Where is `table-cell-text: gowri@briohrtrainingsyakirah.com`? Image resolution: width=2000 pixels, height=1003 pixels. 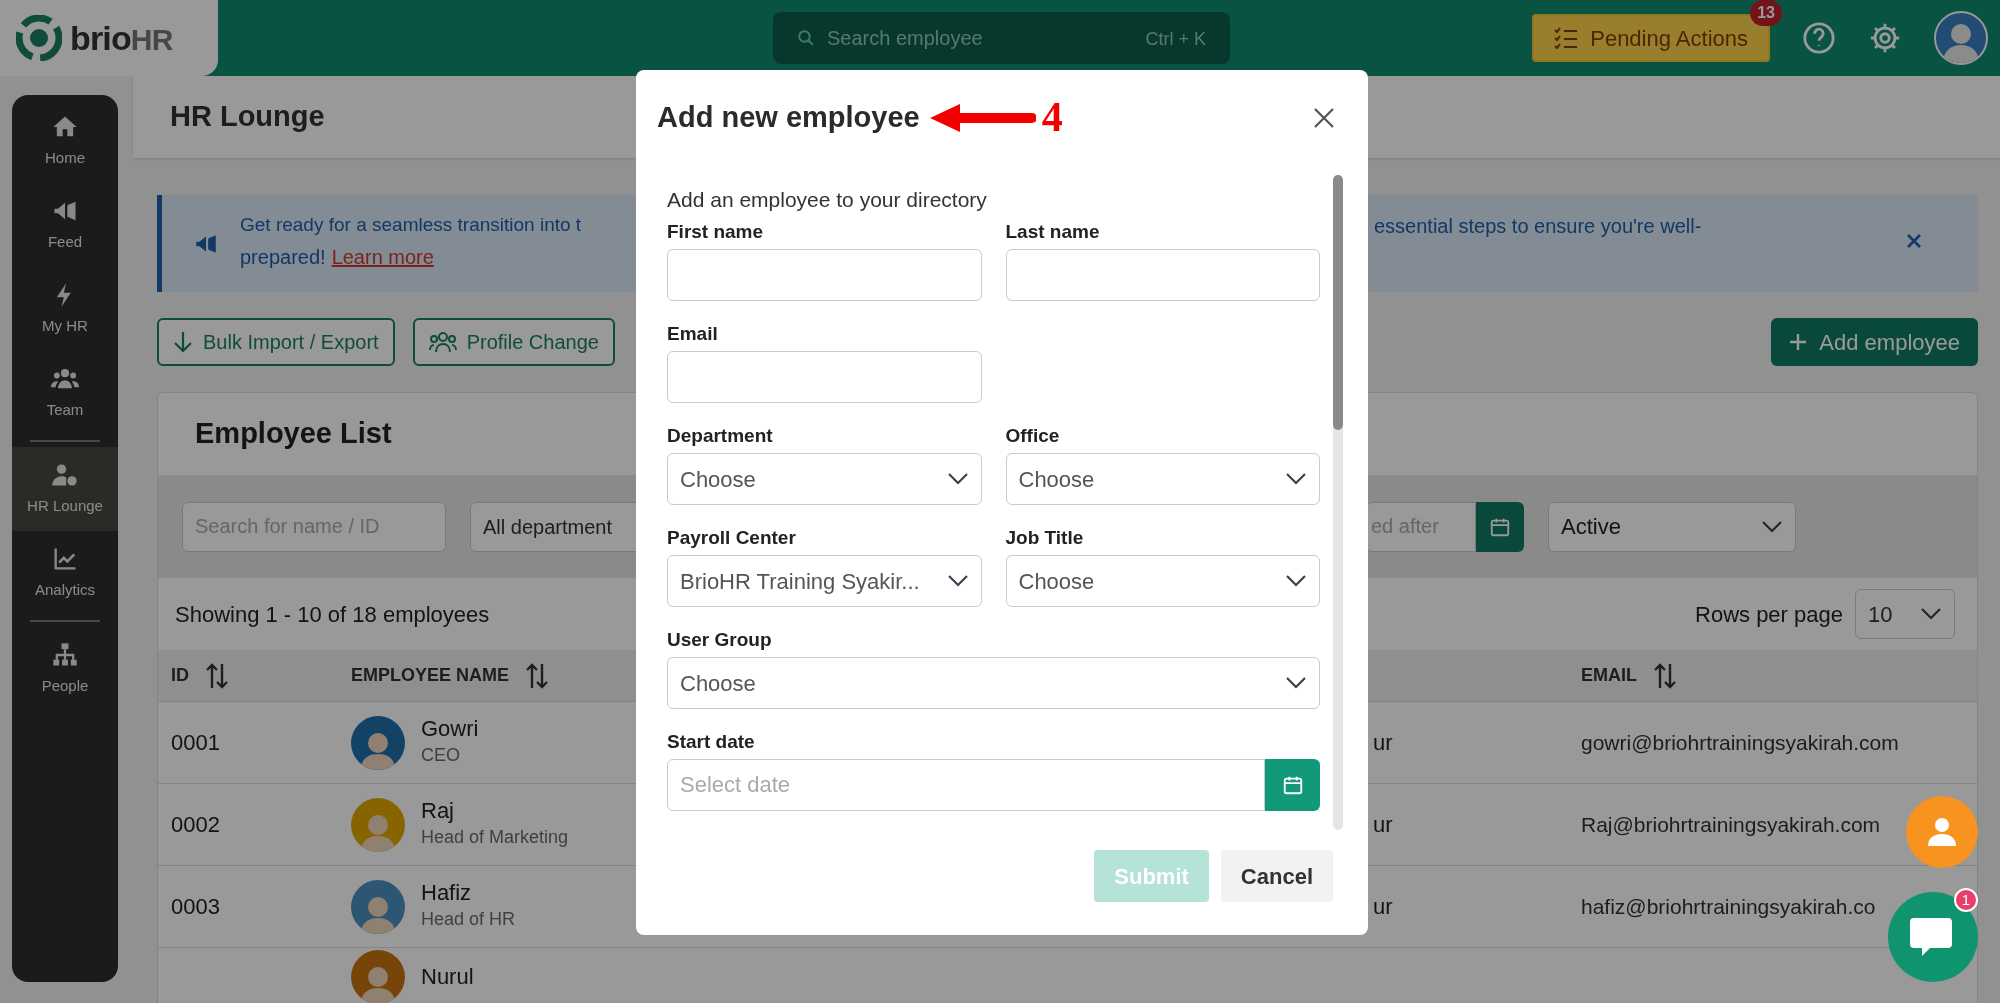 table-cell-text: gowri@briohrtrainingsyakirah.com is located at coordinates (1740, 742).